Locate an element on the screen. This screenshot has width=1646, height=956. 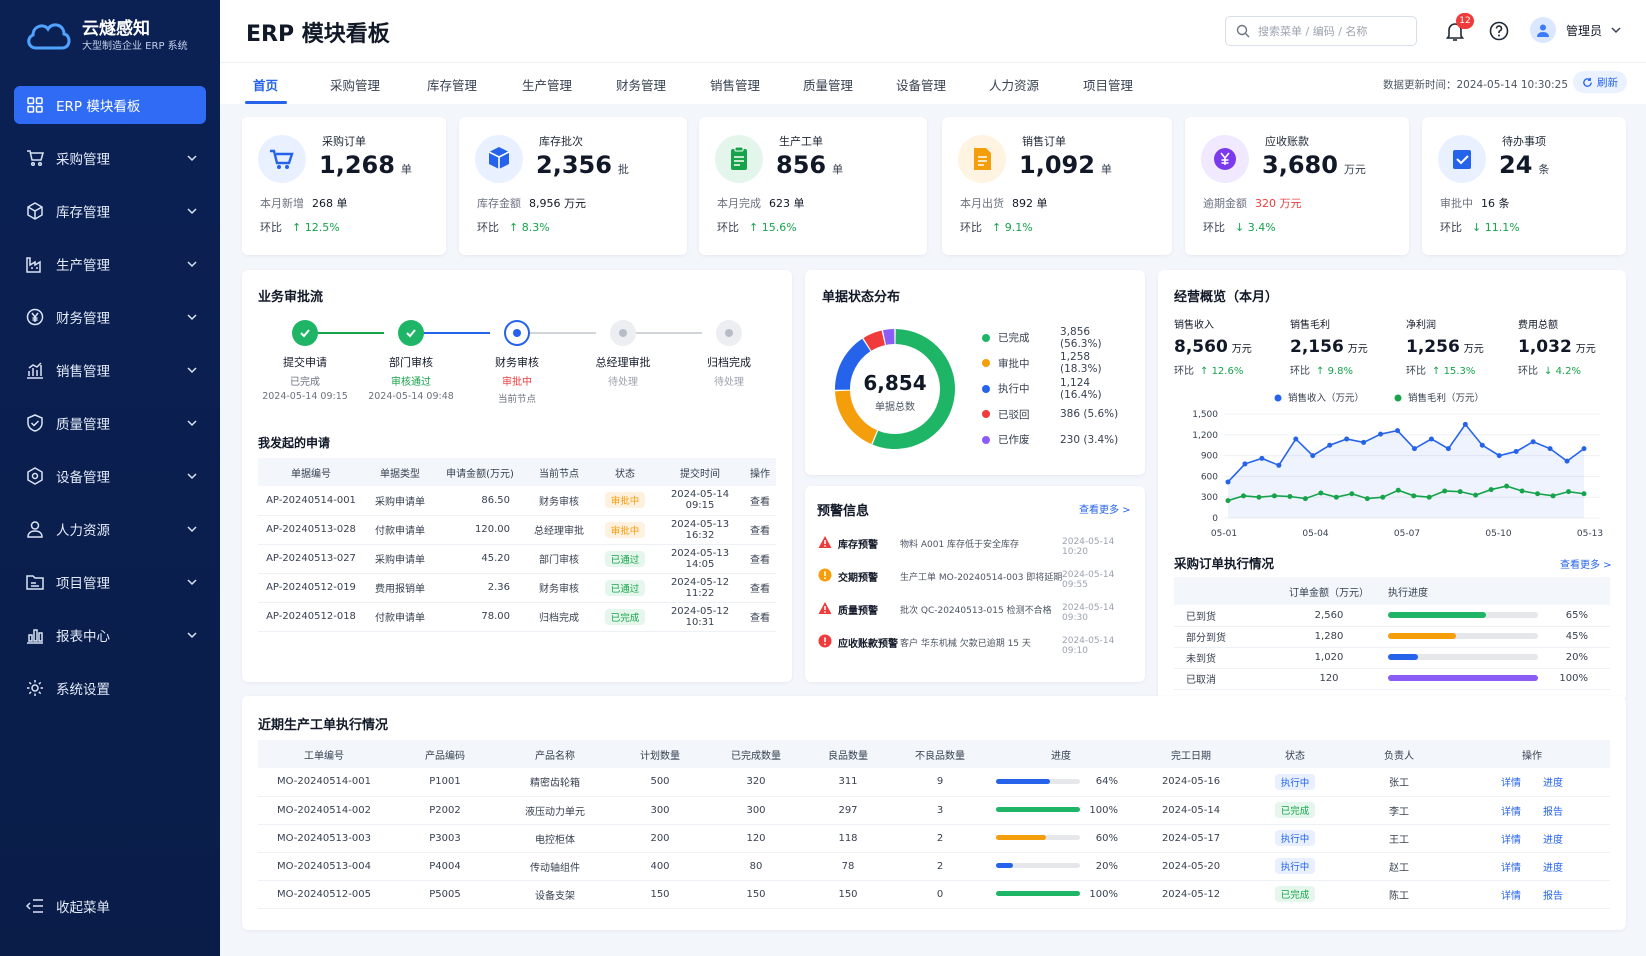
kpi-card: 采购订单 1,268 单本月新增 268 单环比 ↑ 12.5% is located at coordinates (344, 186).